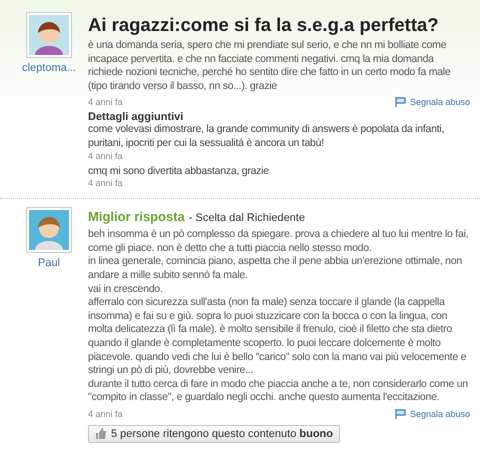 Image resolution: width=480 pixels, height=449 pixels. I want to click on question-title: Ai ragazzi:come si fa la s.e.g.a perfetta?, so click(264, 25).